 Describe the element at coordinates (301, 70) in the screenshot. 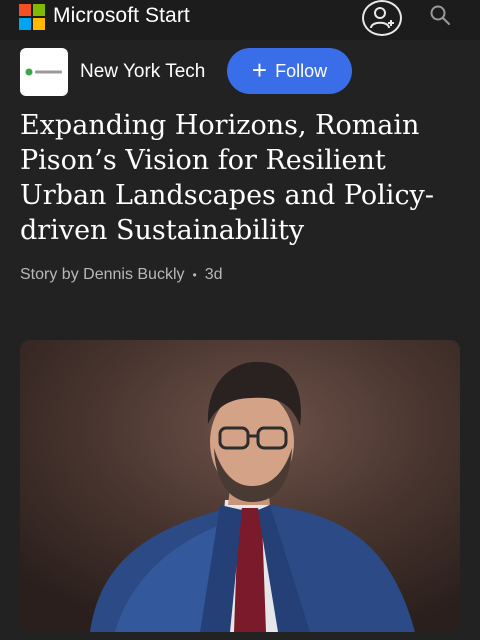

I see `follow-label: Follow` at that location.